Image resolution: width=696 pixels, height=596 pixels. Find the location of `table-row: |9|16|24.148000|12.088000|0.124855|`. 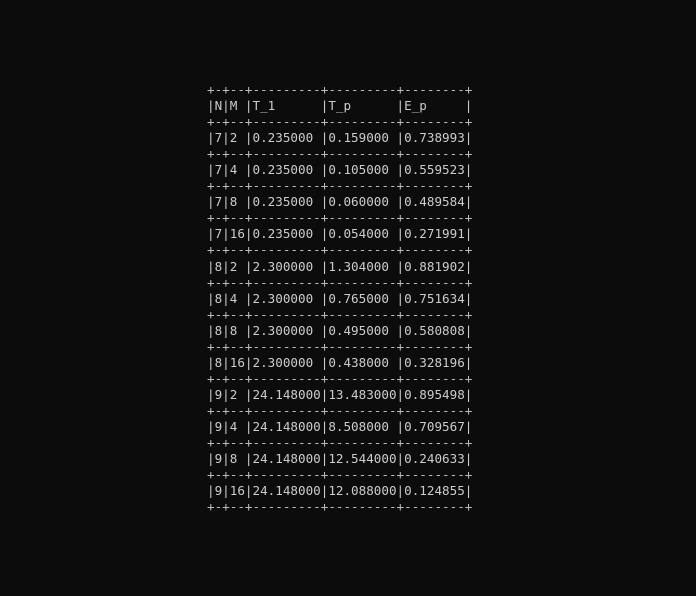

table-row: |9|16|24.148000|12.088000|0.124855| is located at coordinates (340, 491).